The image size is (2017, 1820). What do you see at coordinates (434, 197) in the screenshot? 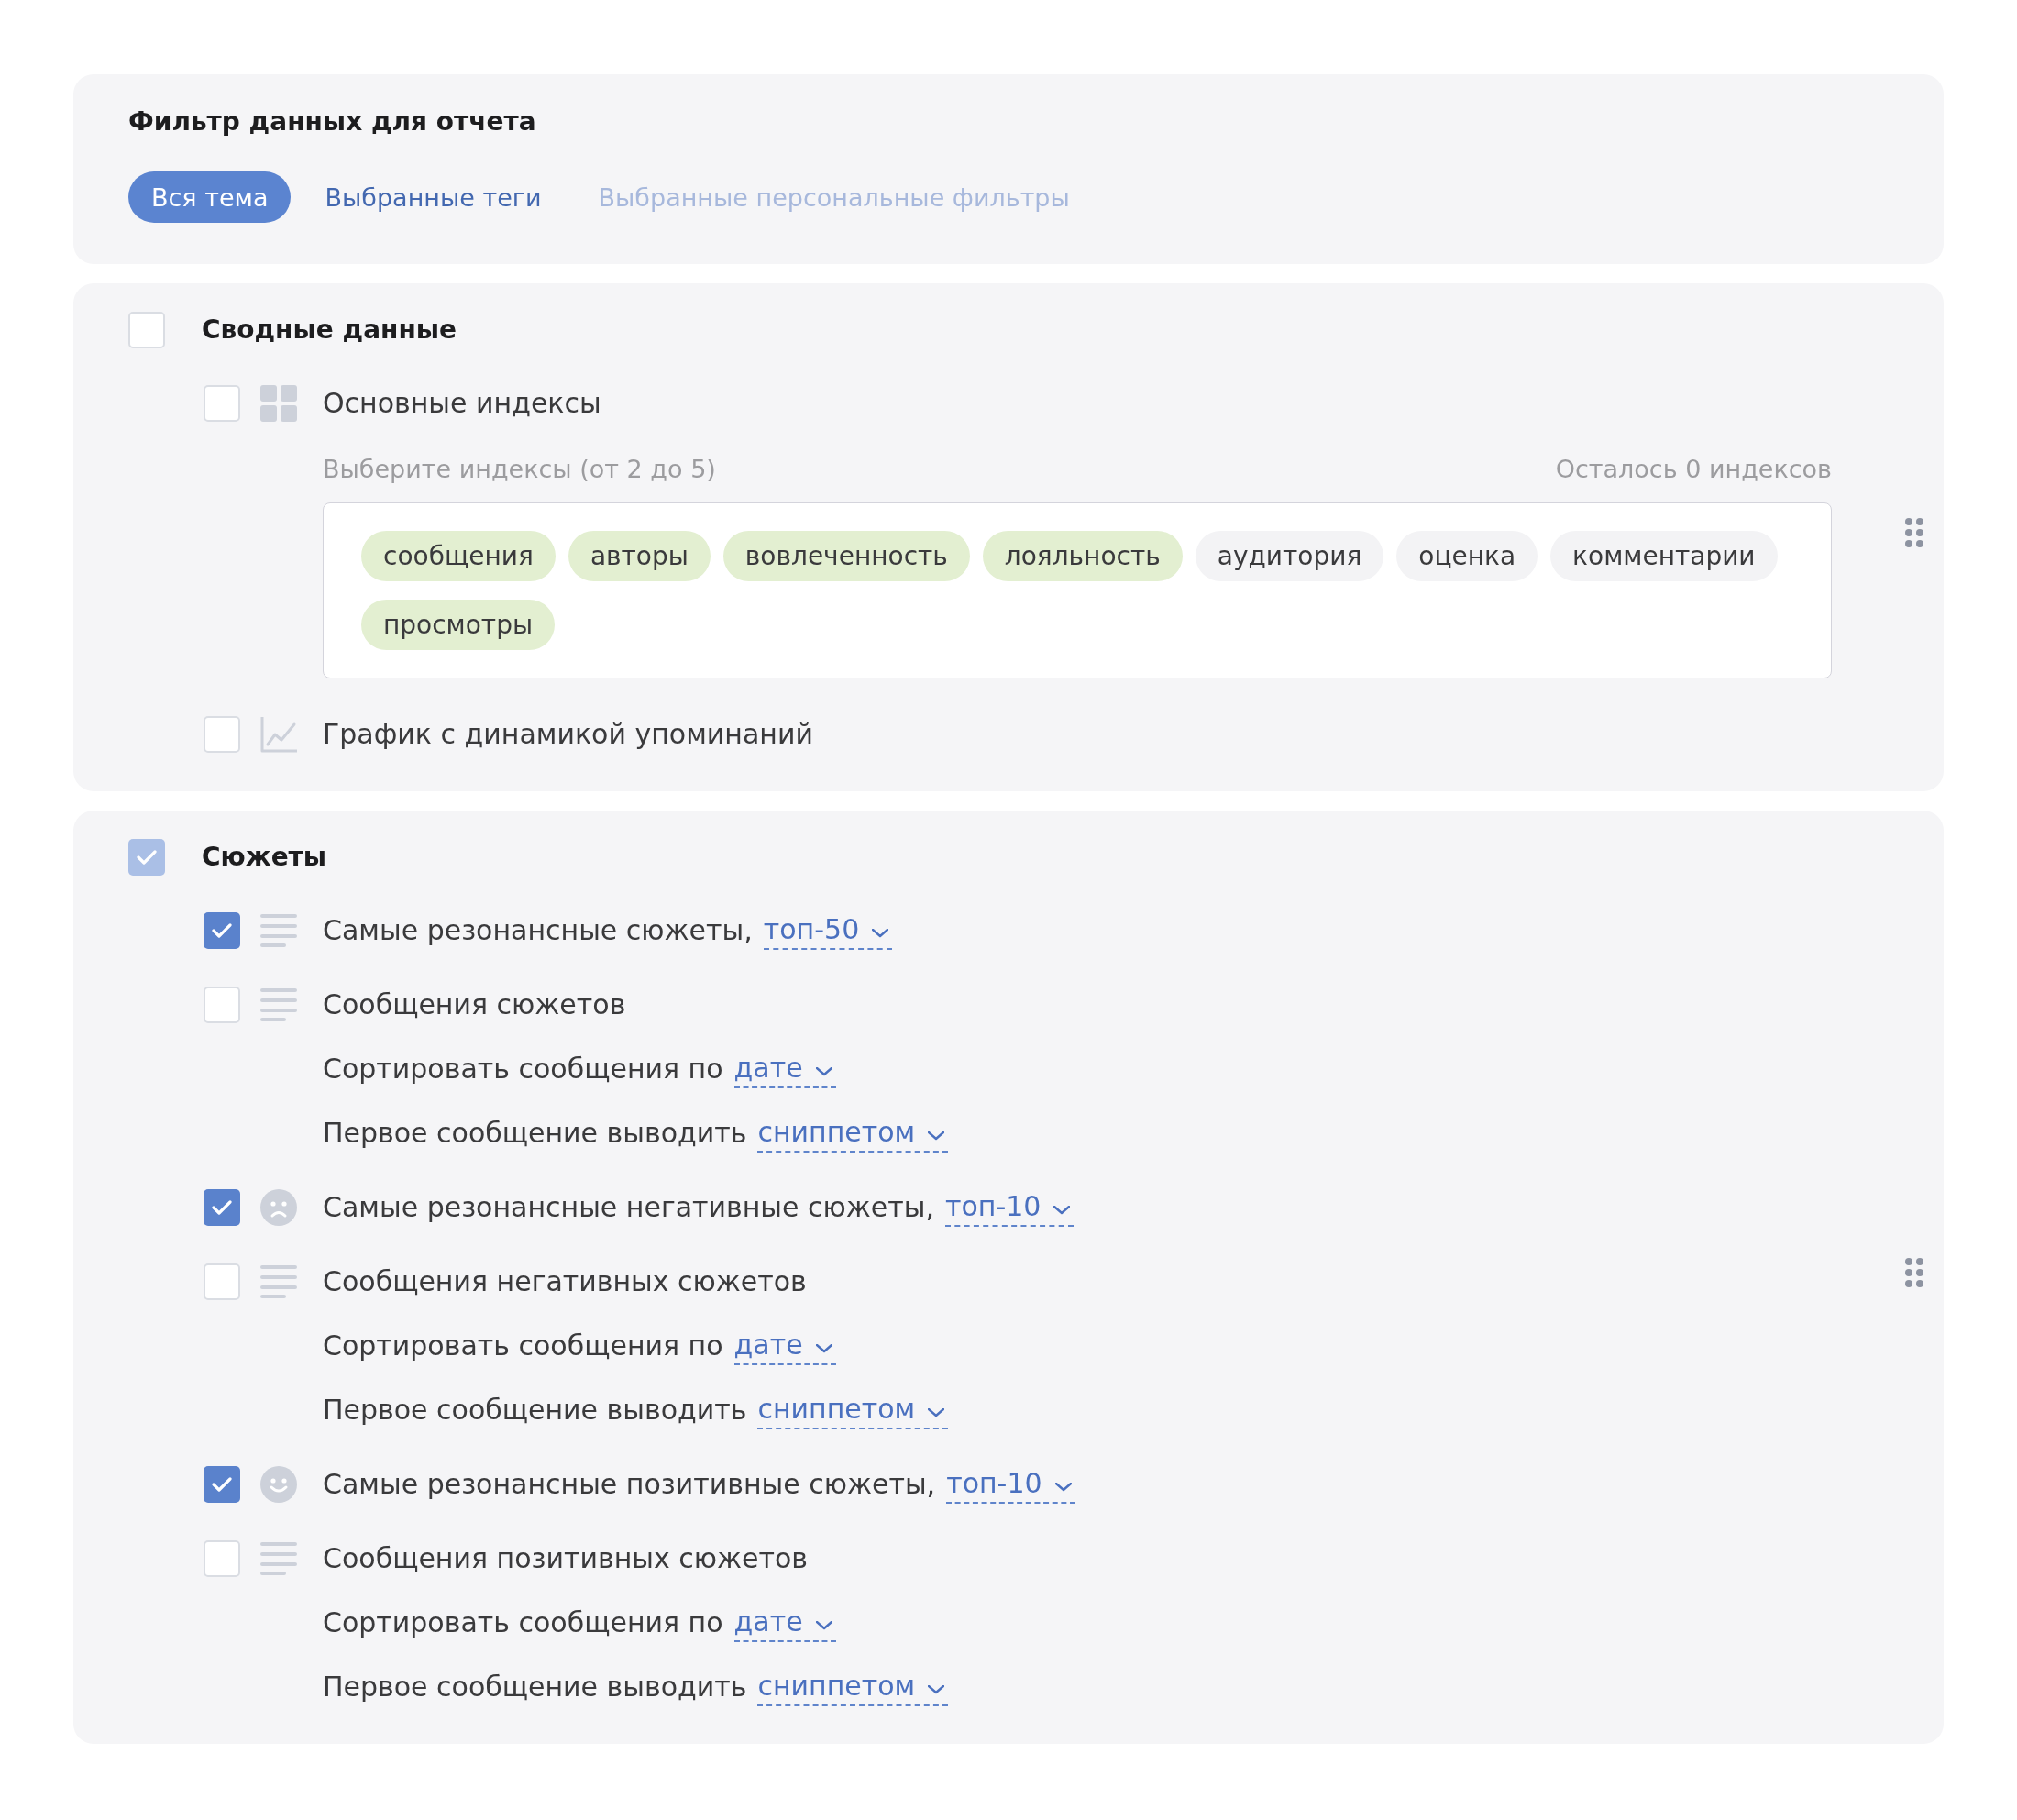
I see `tab: Выбранные теги` at bounding box center [434, 197].